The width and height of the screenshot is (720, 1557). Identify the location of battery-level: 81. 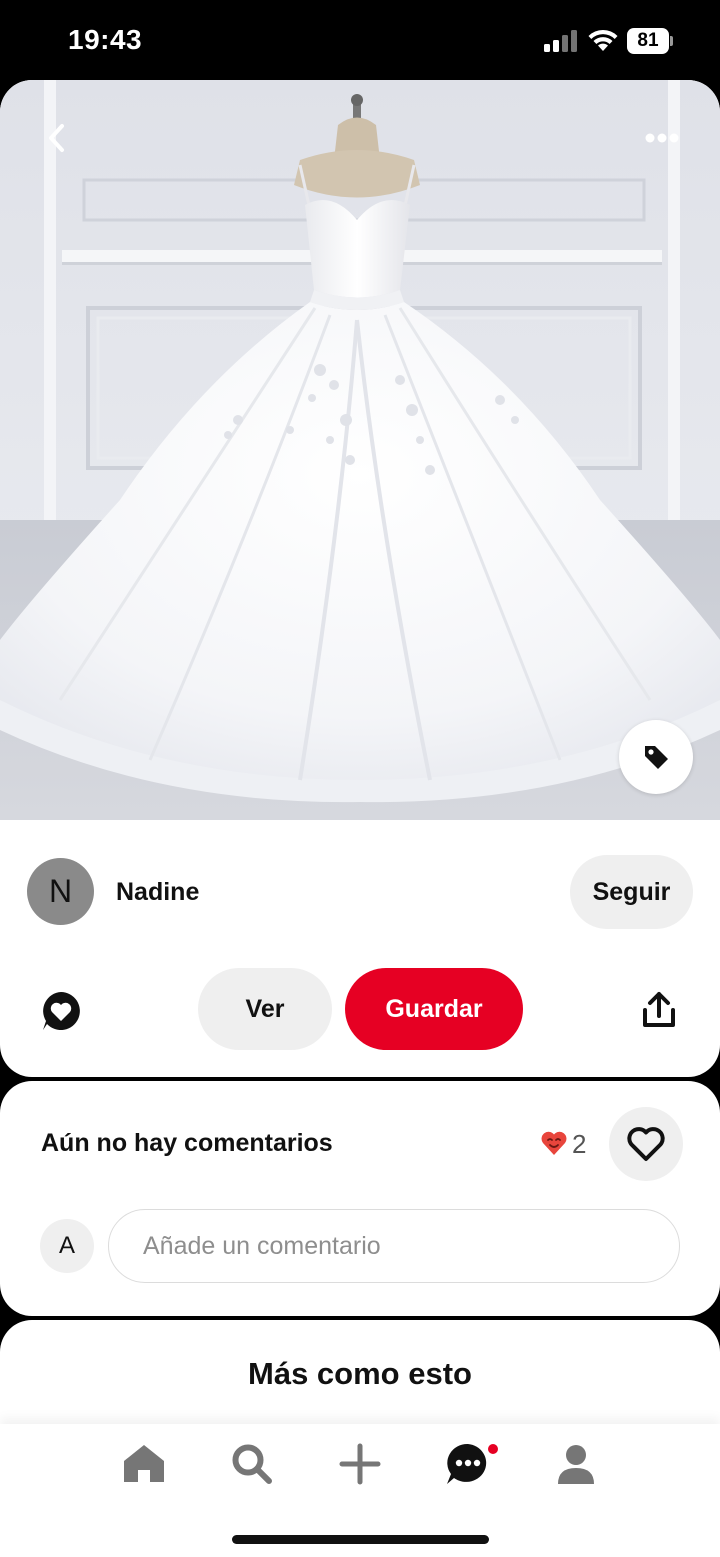
(648, 41).